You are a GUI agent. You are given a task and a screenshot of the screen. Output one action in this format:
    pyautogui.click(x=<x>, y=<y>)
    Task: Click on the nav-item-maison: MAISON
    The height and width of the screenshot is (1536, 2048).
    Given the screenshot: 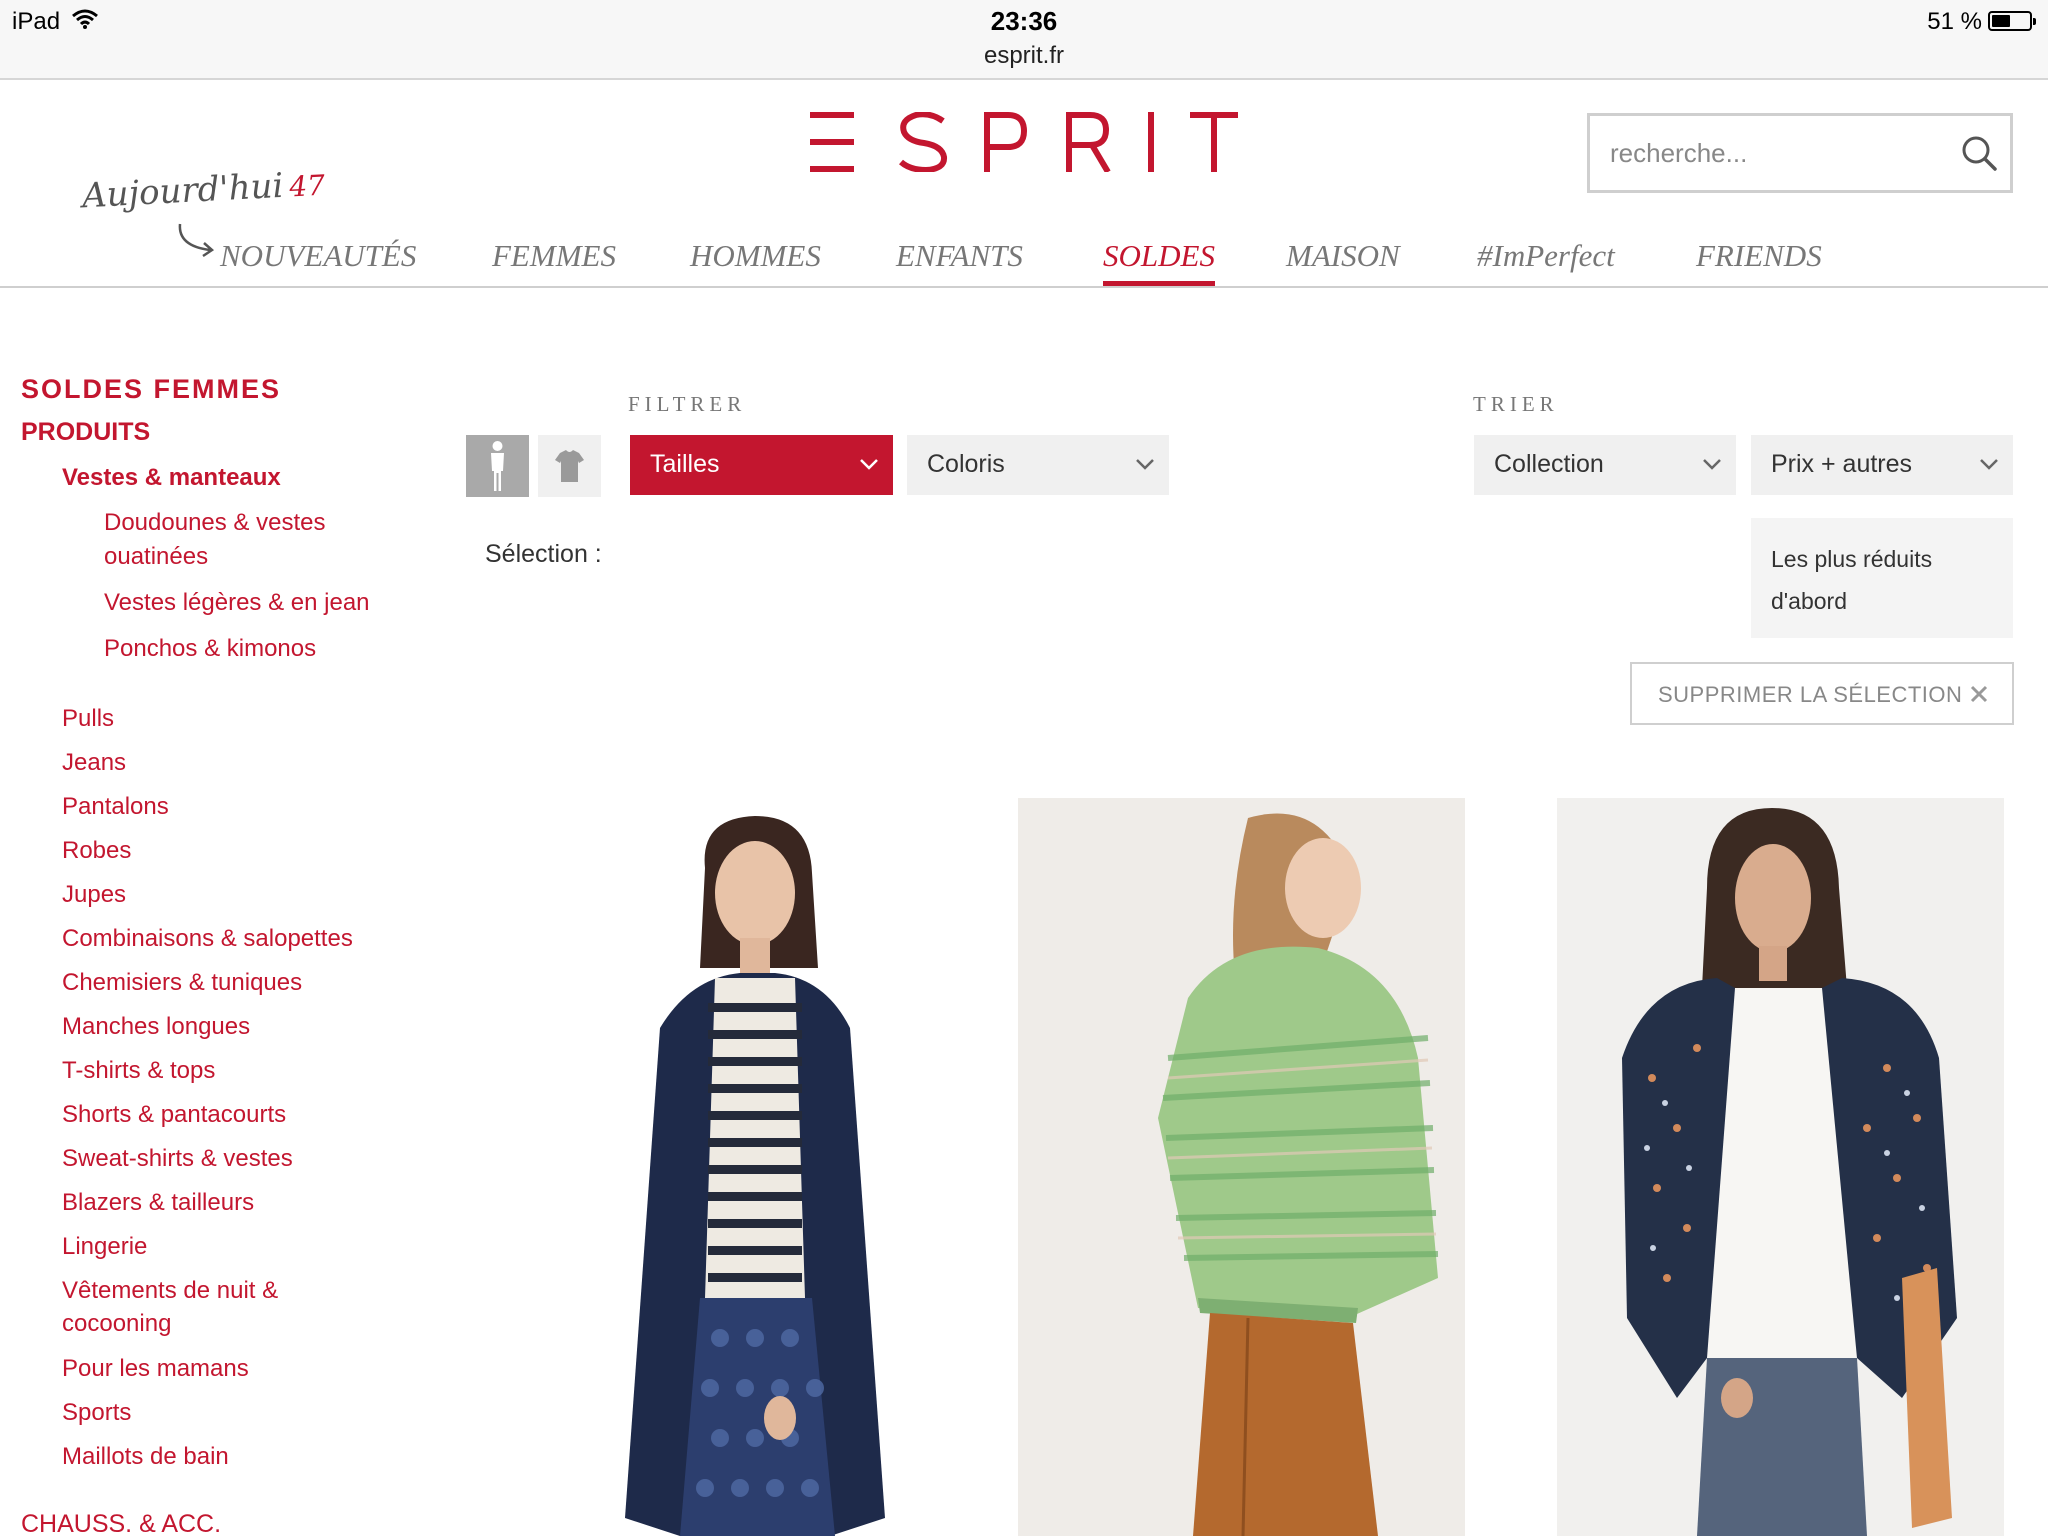 What is the action you would take?
    pyautogui.click(x=1343, y=256)
    